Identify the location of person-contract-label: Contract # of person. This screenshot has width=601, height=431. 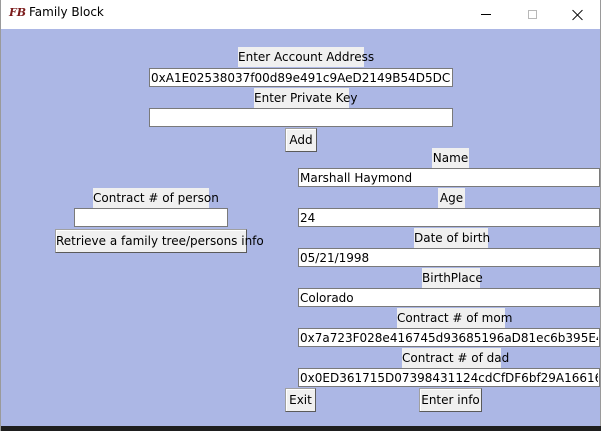
(156, 198).